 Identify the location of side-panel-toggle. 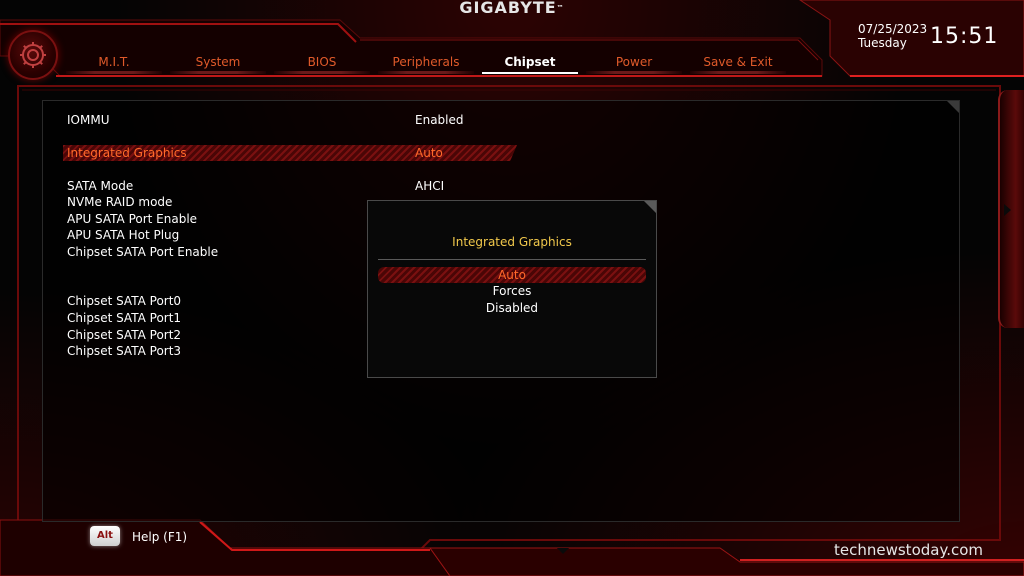
(1011, 209).